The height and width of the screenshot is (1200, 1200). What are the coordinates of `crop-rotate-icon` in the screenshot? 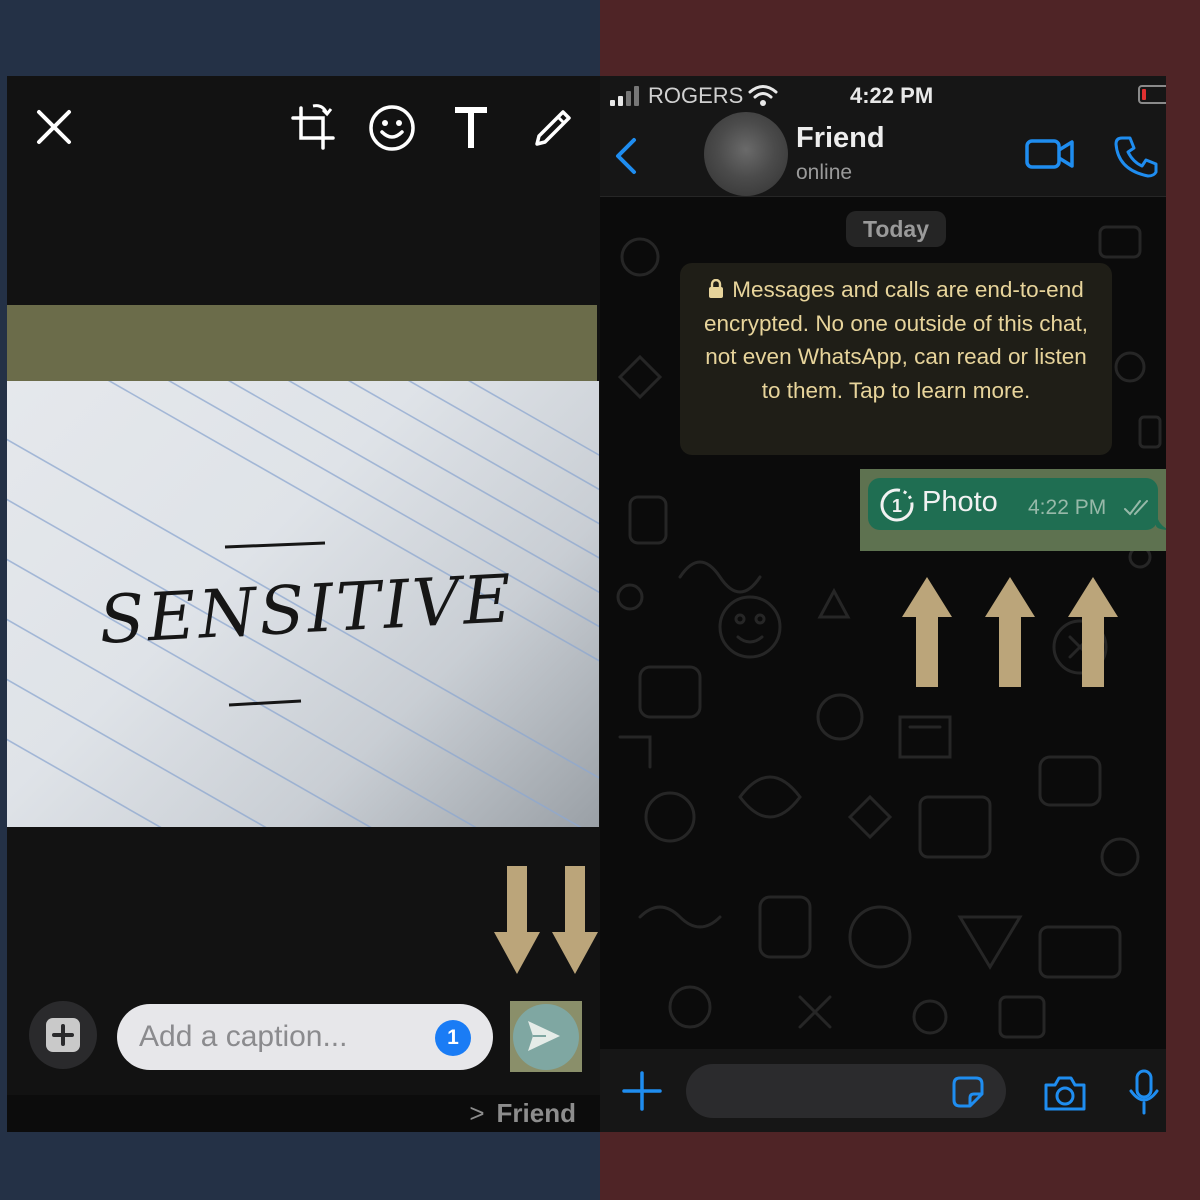 It's located at (313, 128).